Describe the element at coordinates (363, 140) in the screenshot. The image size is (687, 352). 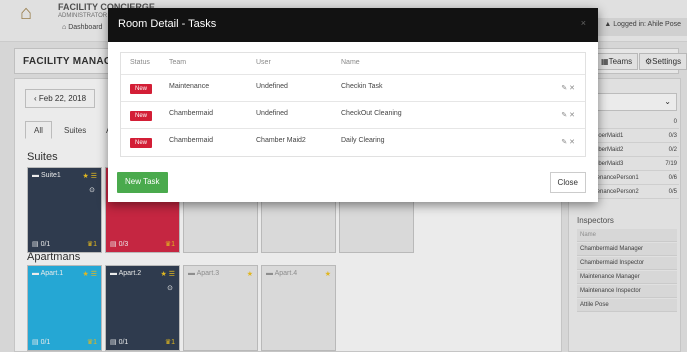
I see `task-name-cell: Daily Clearing` at that location.